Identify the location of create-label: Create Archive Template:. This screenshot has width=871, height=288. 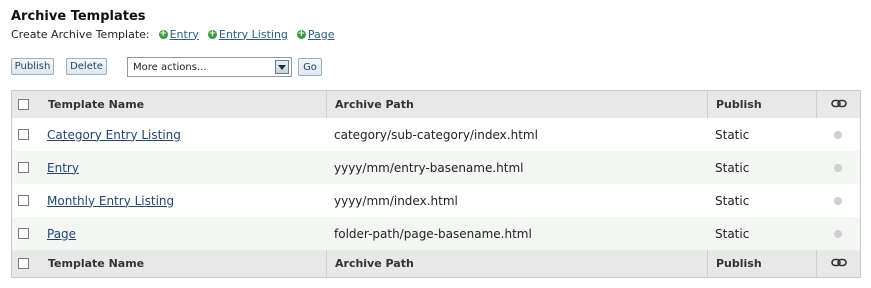
(80, 34).